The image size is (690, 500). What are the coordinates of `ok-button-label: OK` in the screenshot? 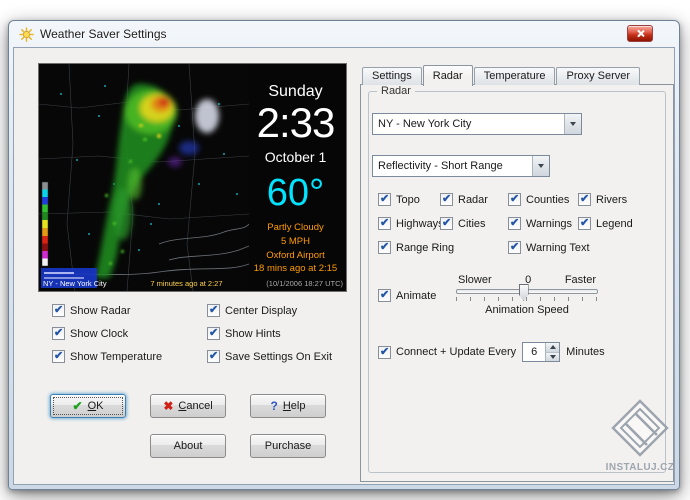 It's located at (95, 406).